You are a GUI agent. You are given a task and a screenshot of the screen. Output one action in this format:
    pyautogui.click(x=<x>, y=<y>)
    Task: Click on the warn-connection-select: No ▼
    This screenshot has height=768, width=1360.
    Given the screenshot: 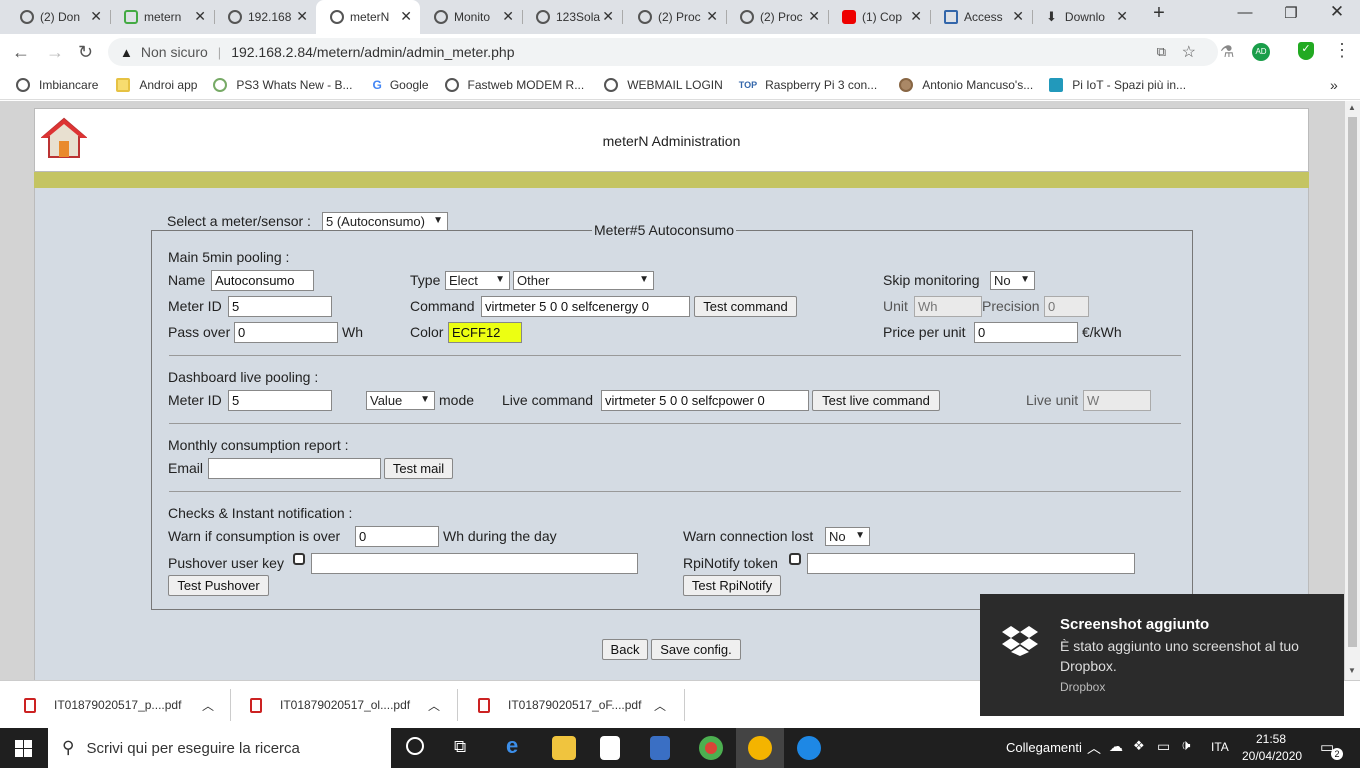 What is the action you would take?
    pyautogui.click(x=847, y=536)
    